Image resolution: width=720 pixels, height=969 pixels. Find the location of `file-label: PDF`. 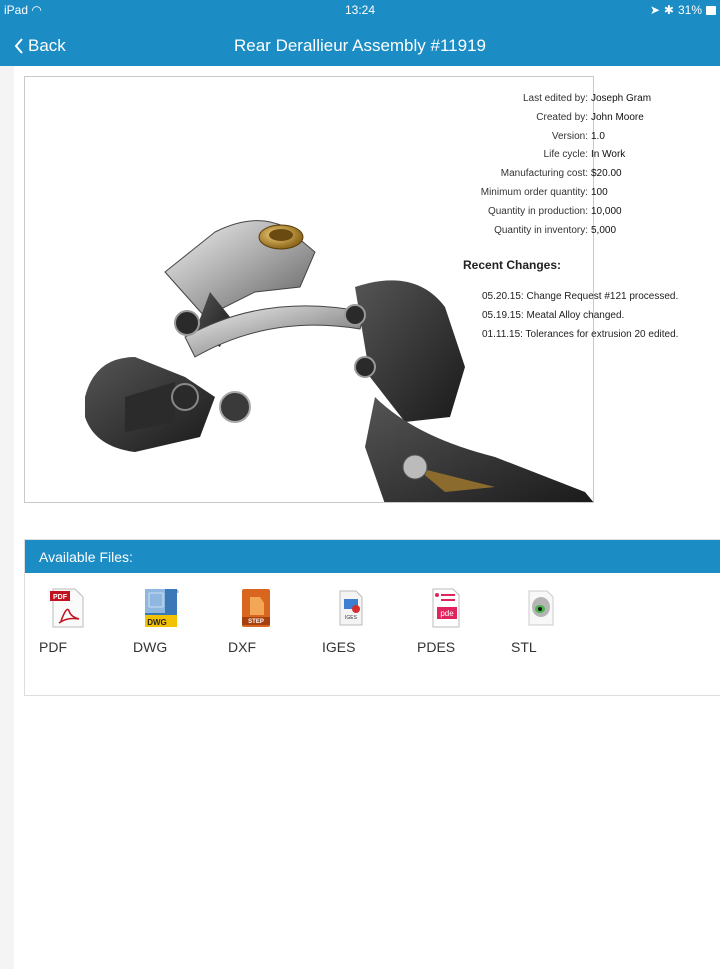

file-label: PDF is located at coordinates (53, 647).